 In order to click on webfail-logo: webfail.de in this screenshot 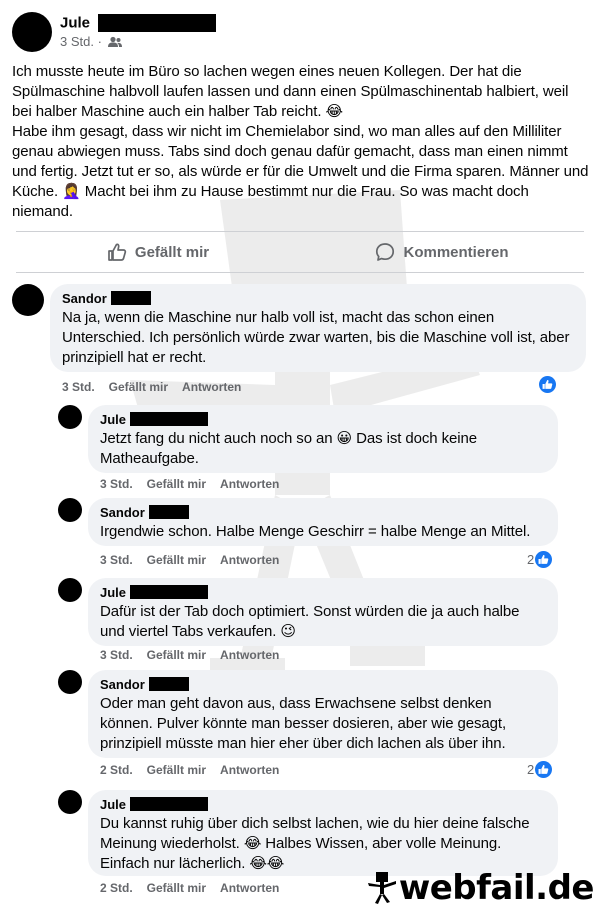, I will do `click(481, 888)`.